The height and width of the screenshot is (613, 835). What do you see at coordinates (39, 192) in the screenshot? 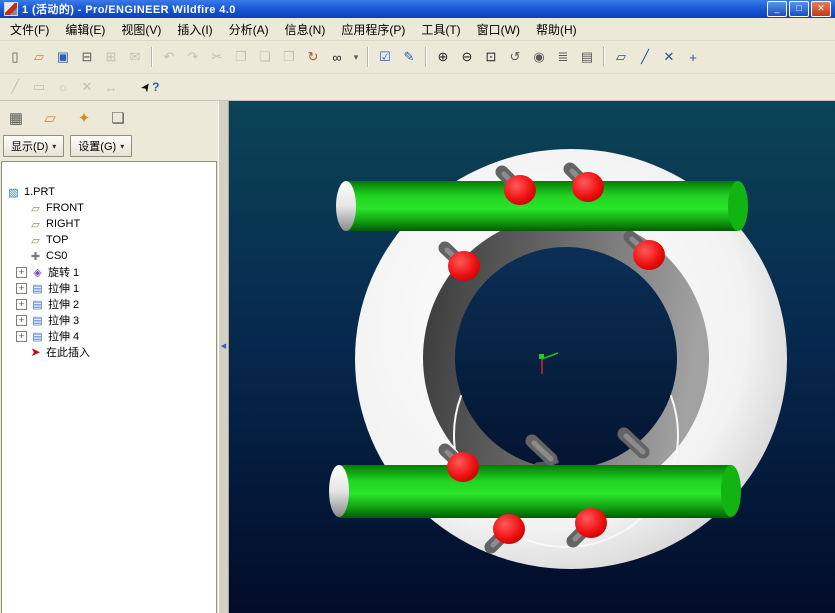
I see `tree-item-label: 1.PRT` at bounding box center [39, 192].